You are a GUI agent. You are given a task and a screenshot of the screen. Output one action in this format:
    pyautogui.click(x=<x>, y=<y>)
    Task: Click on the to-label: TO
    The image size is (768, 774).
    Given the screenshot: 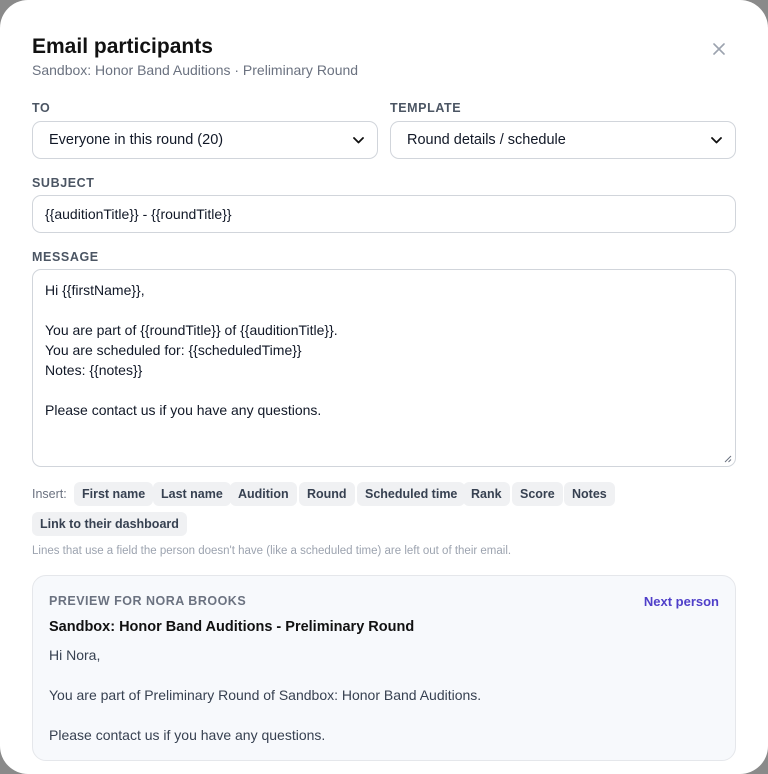 What is the action you would take?
    pyautogui.click(x=41, y=108)
    